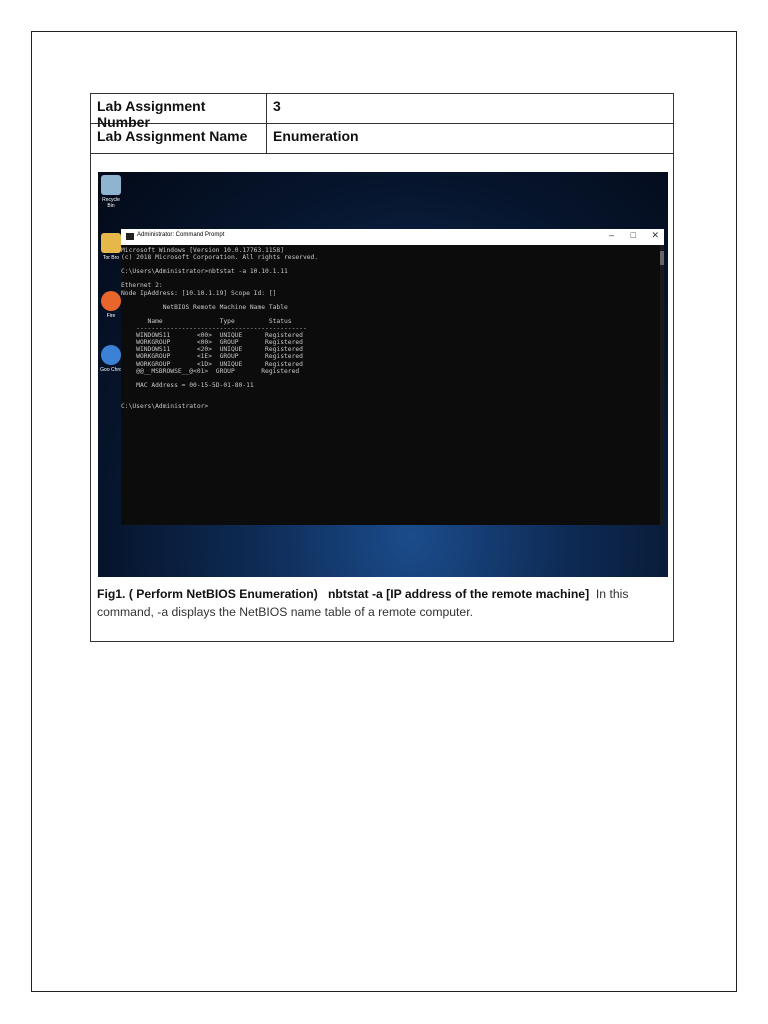 This screenshot has width=768, height=1024. I want to click on desktop-icon-label: Recycle Bin, so click(111, 203).